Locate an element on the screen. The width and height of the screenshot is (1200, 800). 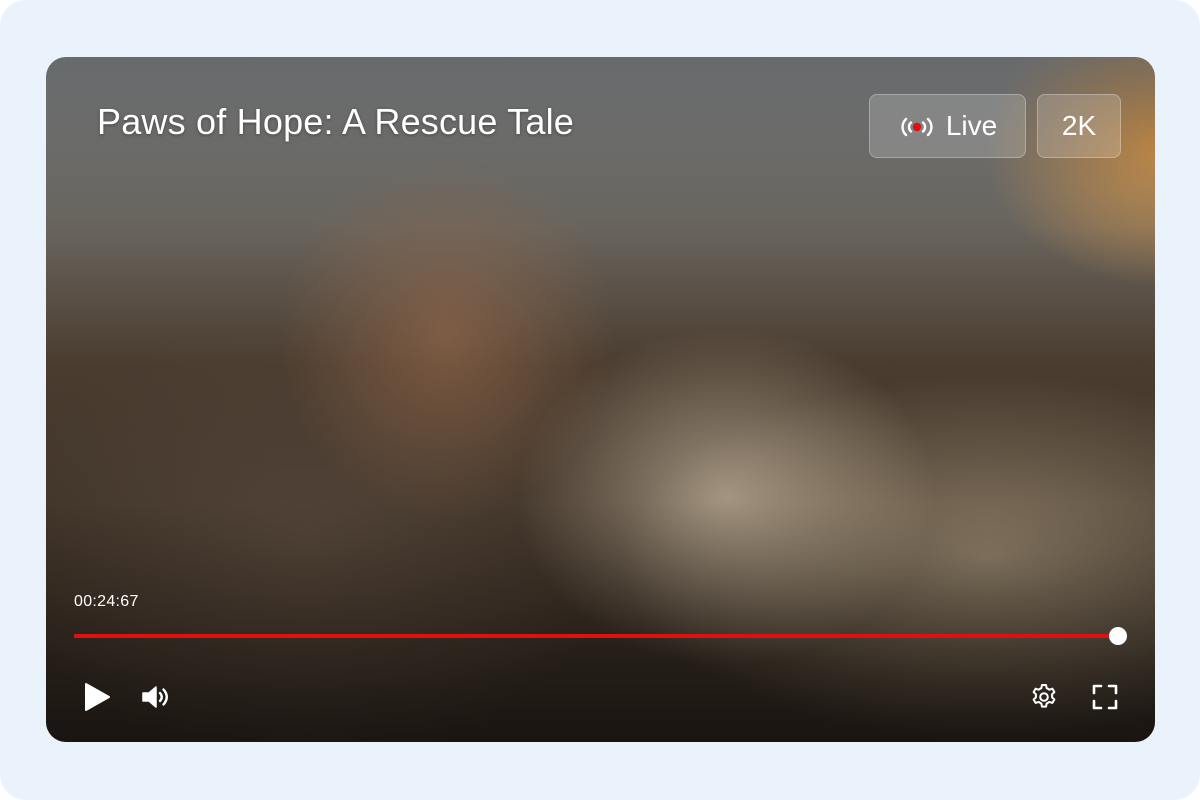
progress-bar is located at coordinates (600, 636).